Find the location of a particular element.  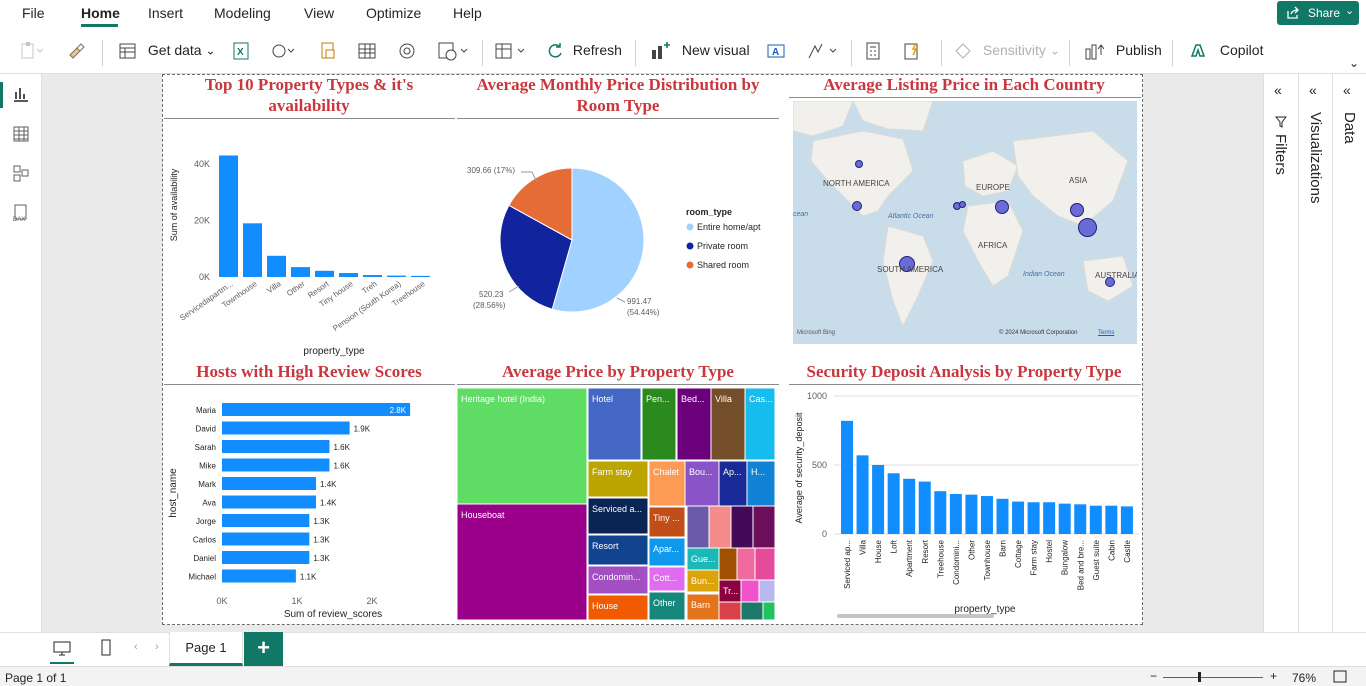

publish-icon is located at coordinates (1094, 52).